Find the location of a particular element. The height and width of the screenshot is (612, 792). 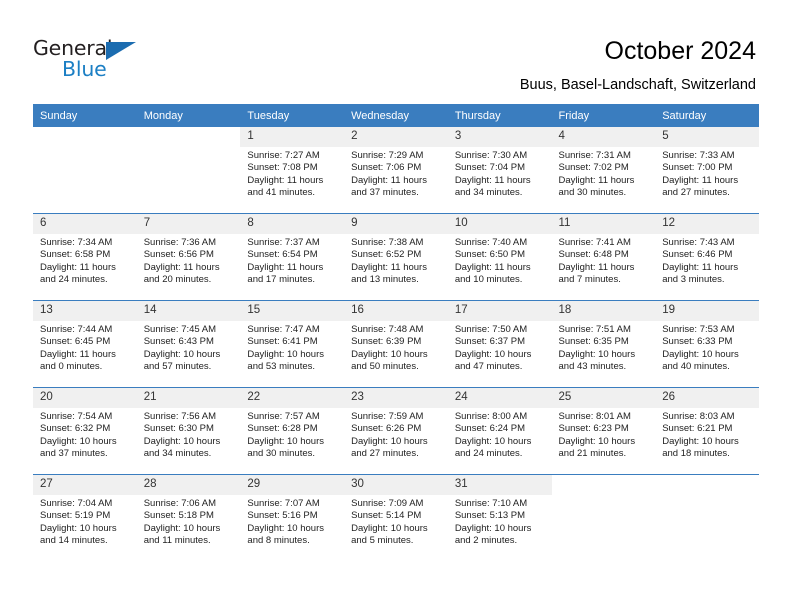

sunrise-text: Sunrise: 7:37 AM is located at coordinates (283, 242).